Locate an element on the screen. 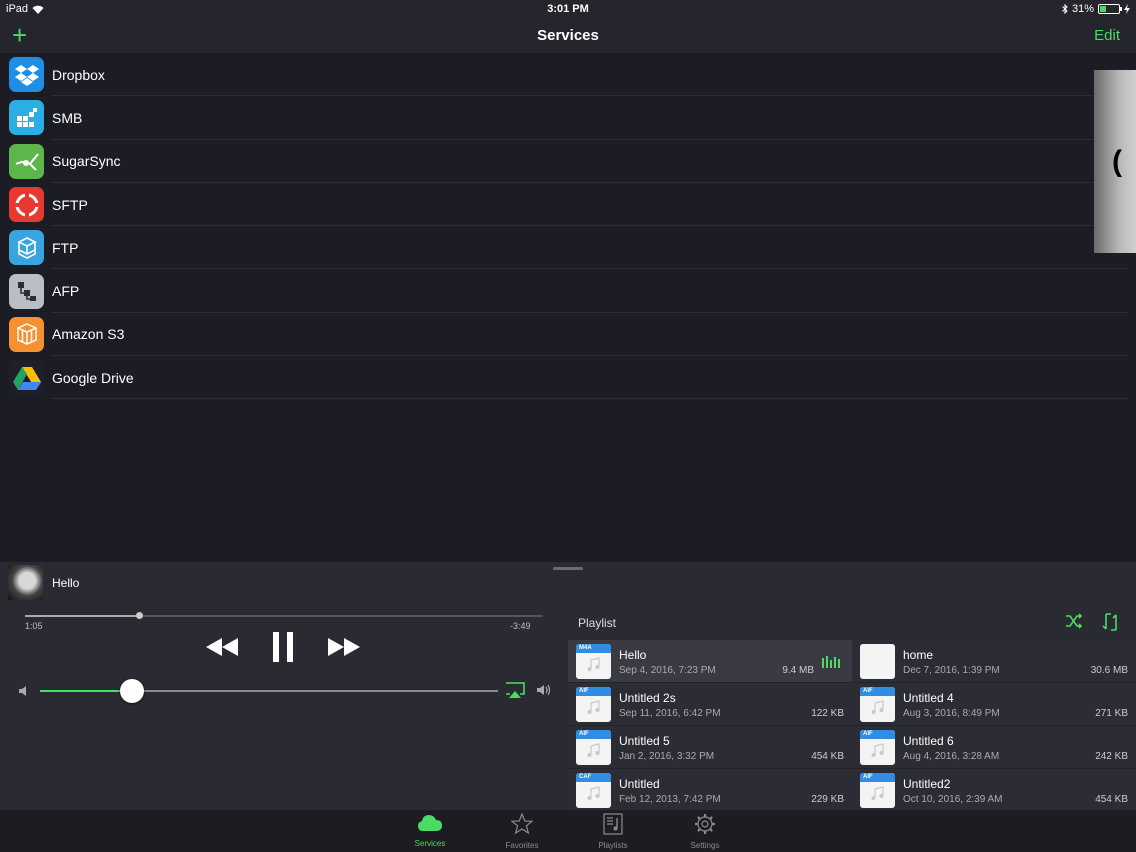 This screenshot has width=1136, height=852. repeat-button is located at coordinates (1111, 624).